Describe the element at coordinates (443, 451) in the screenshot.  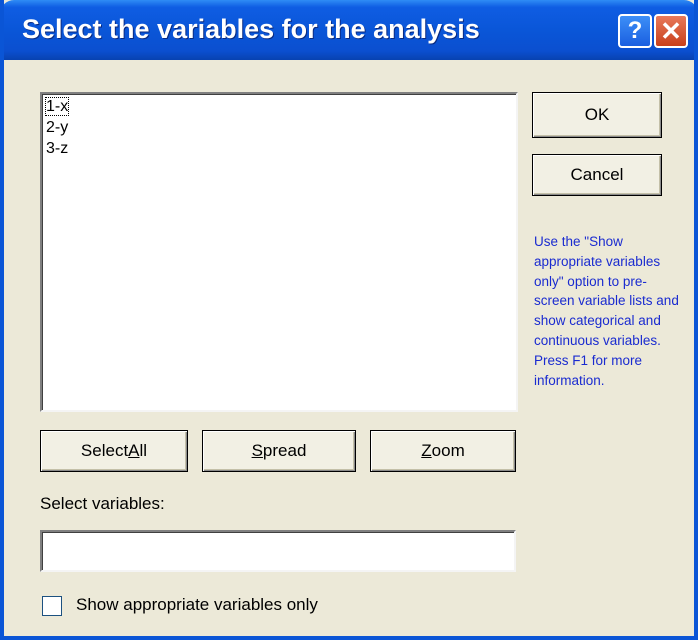
I see `zoom-button: Zoom` at that location.